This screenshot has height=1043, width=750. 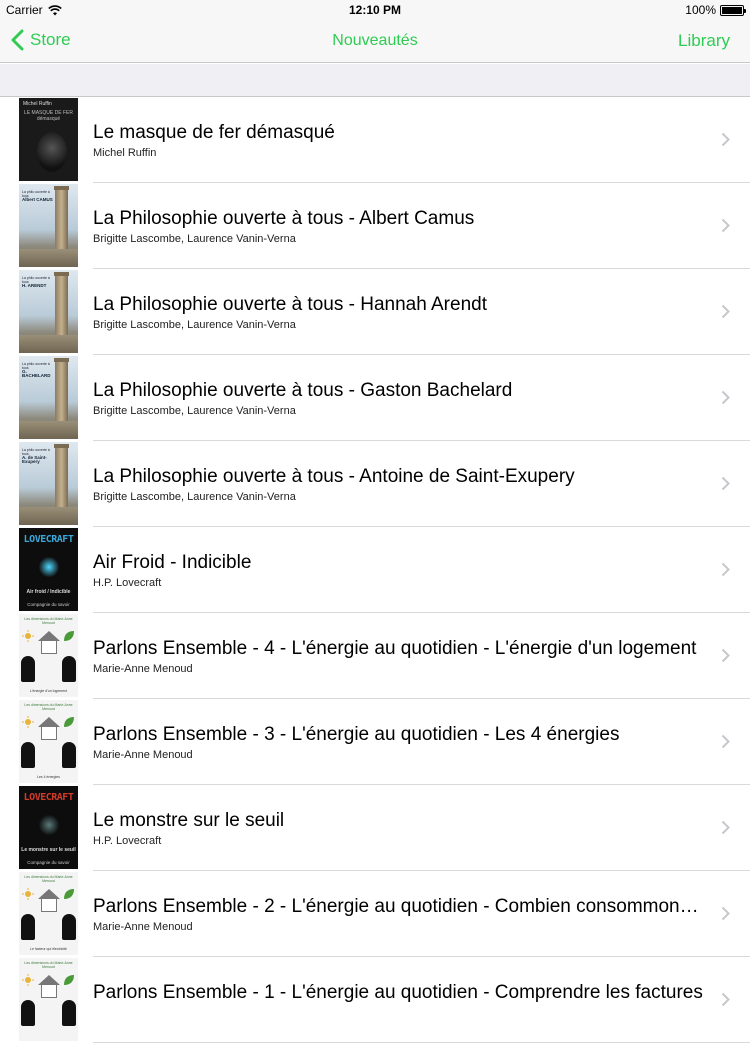 I want to click on section-header, so click(x=375, y=80).